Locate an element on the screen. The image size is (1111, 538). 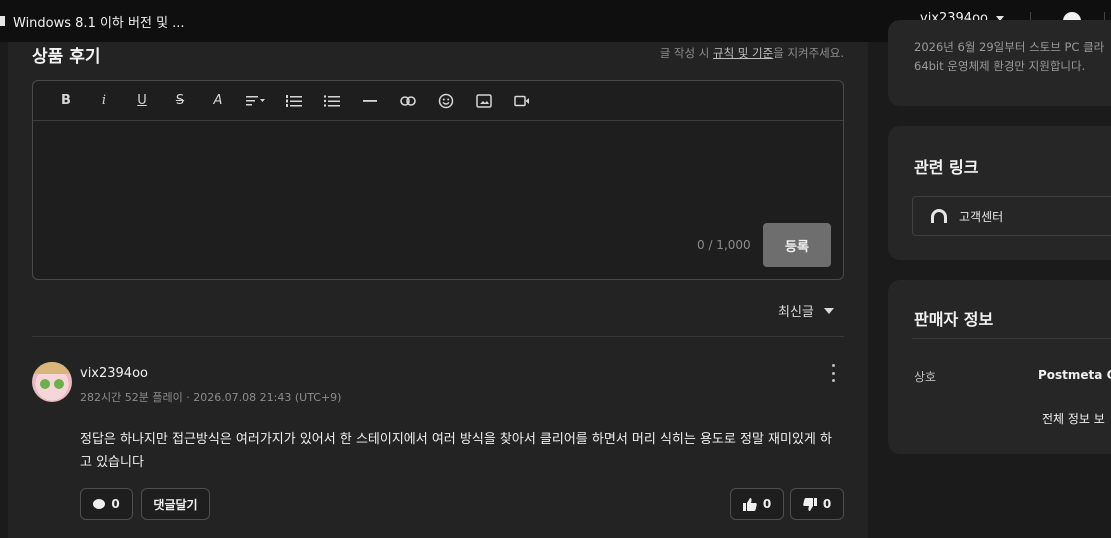
view-all-info-link: 전체 정보 보 is located at coordinates (1073, 418).